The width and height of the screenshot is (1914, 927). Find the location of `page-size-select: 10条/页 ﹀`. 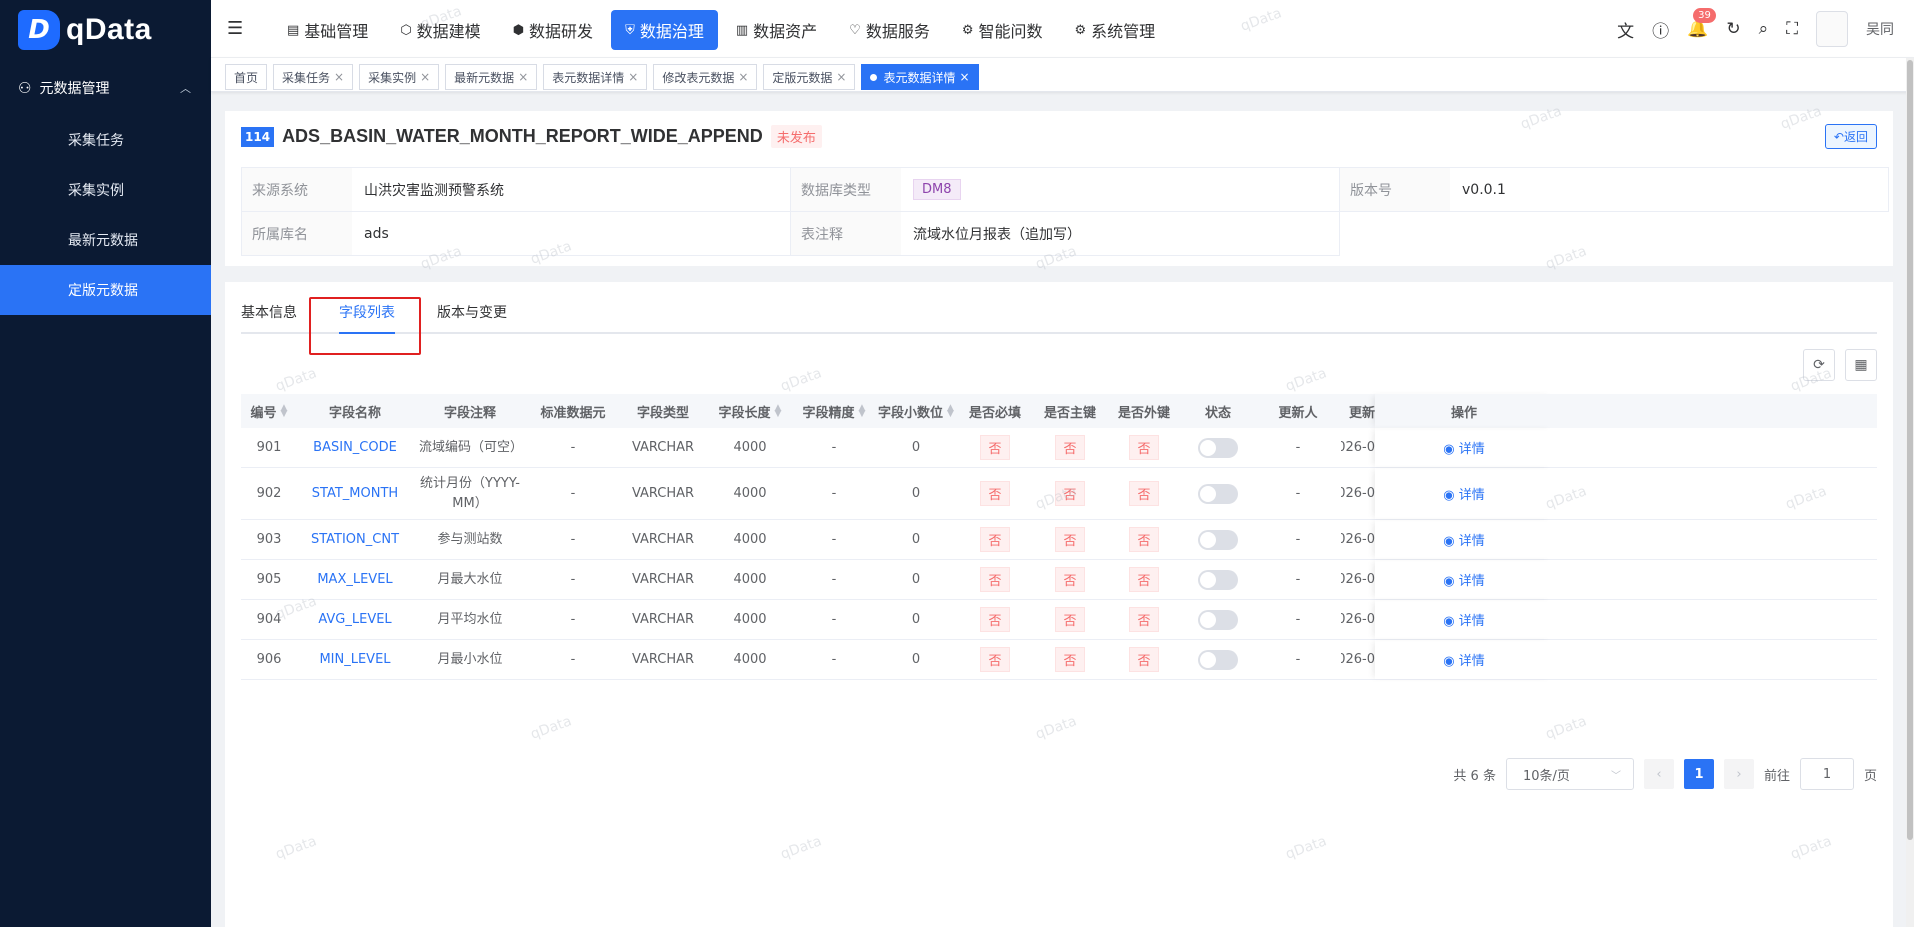

page-size-select: 10条/页 ﹀ is located at coordinates (1569, 774).